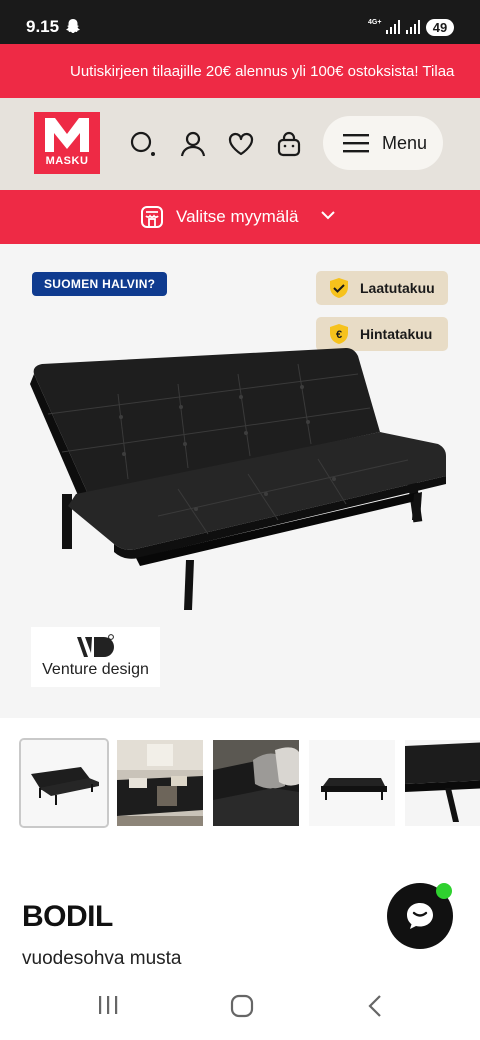 This screenshot has width=480, height=1040. What do you see at coordinates (440, 27) in the screenshot?
I see `battery-level: 49` at bounding box center [440, 27].